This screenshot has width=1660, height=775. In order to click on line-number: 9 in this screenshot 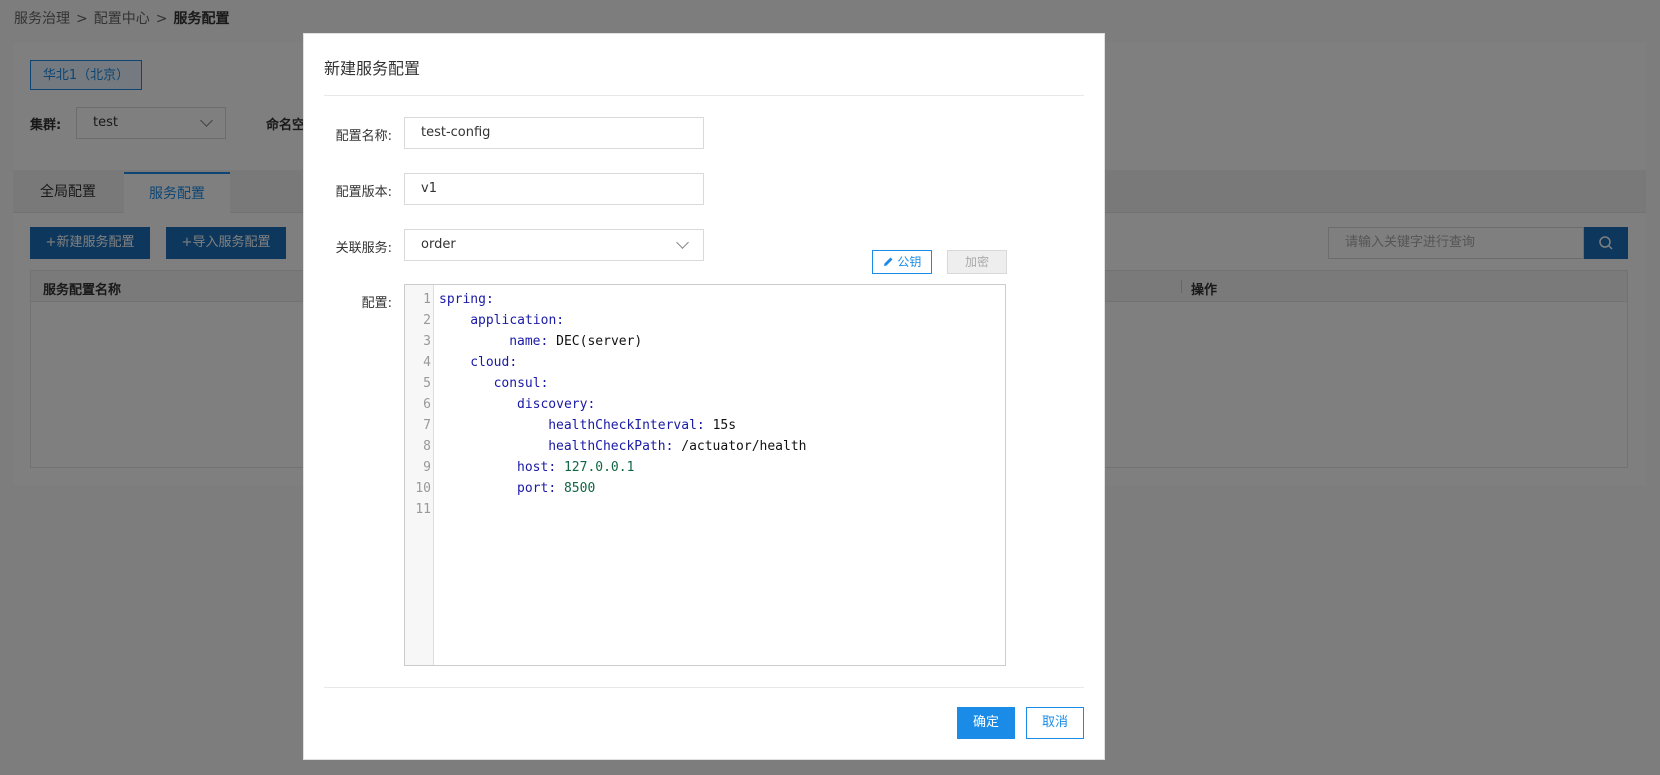, I will do `click(427, 467)`.